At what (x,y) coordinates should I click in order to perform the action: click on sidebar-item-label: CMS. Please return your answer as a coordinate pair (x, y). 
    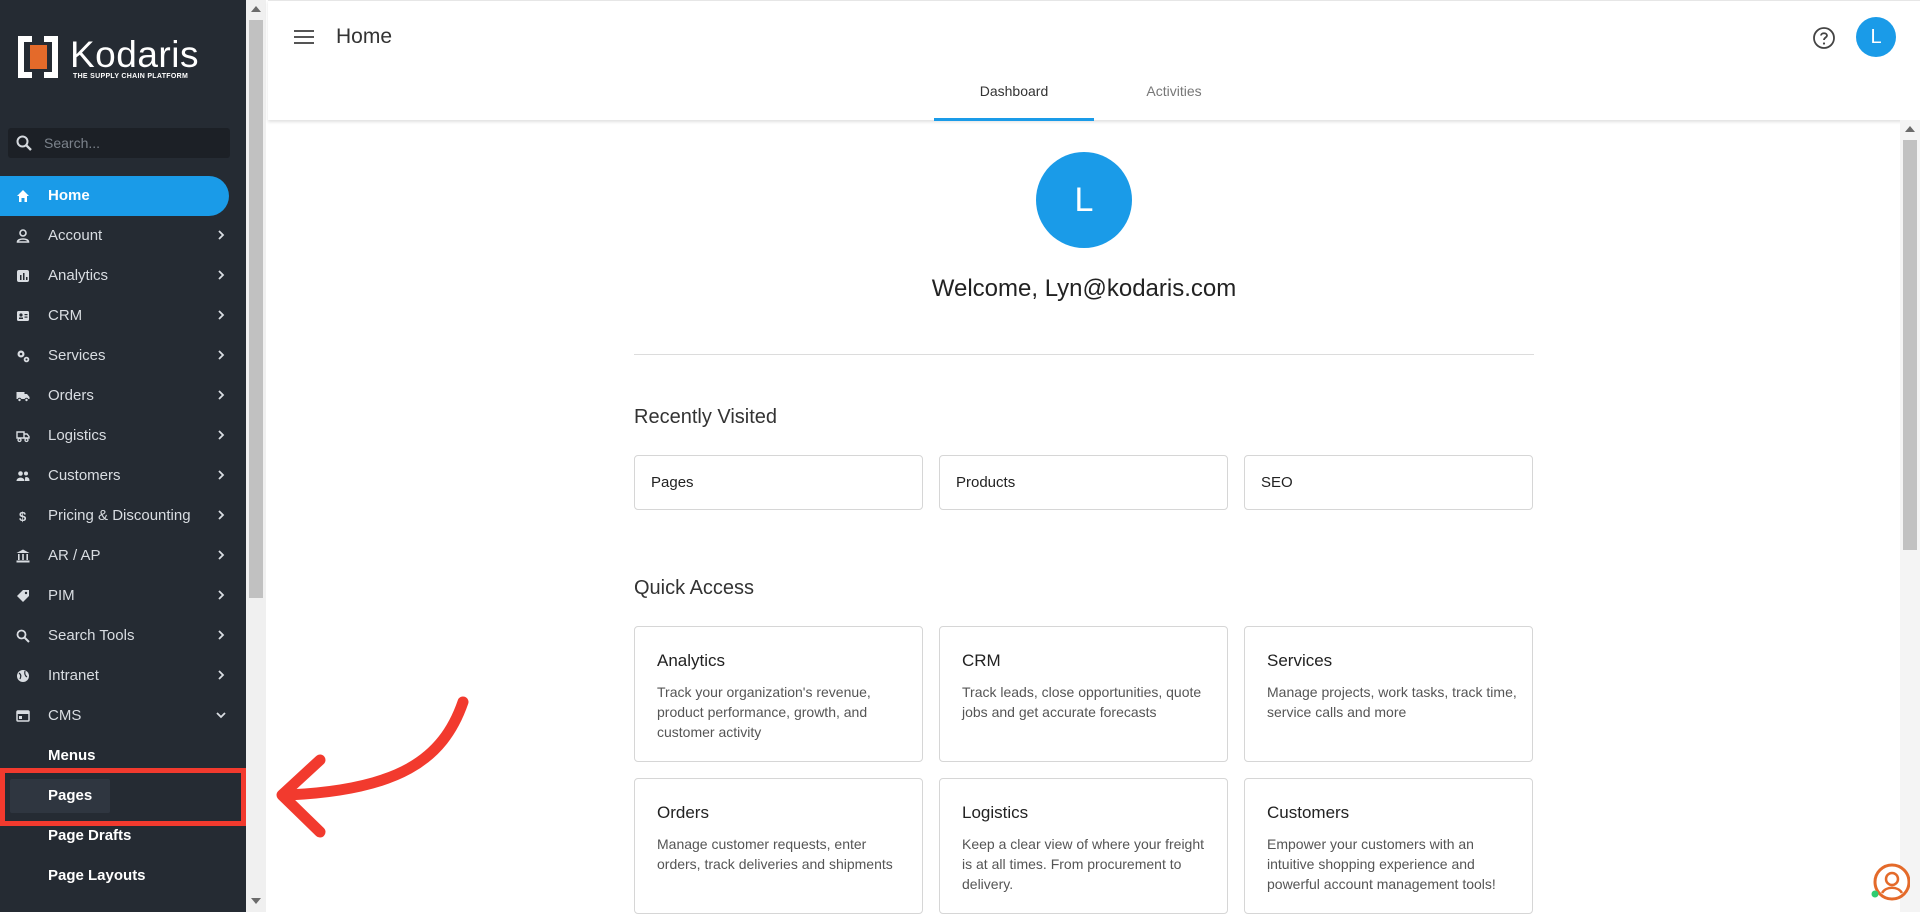
    Looking at the image, I should click on (65, 715).